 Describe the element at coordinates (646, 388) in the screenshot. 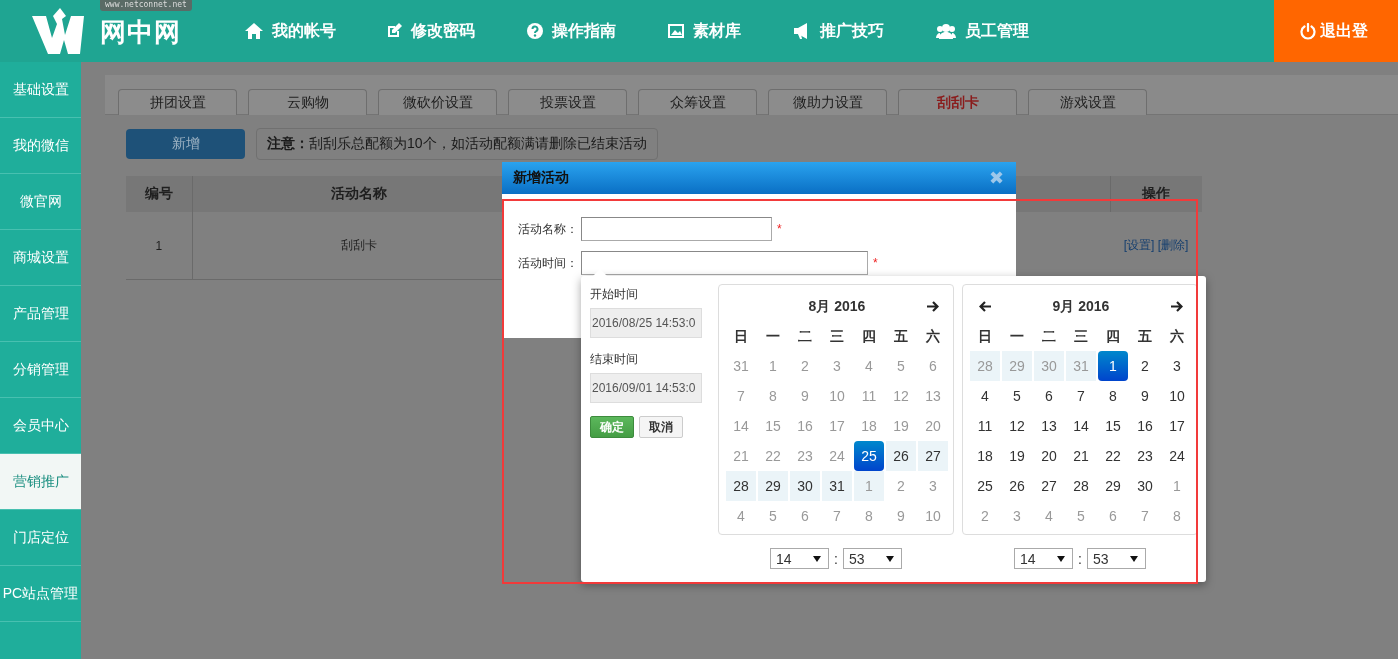

I see `end-time-field: 2016/09/01 14:53:0` at that location.